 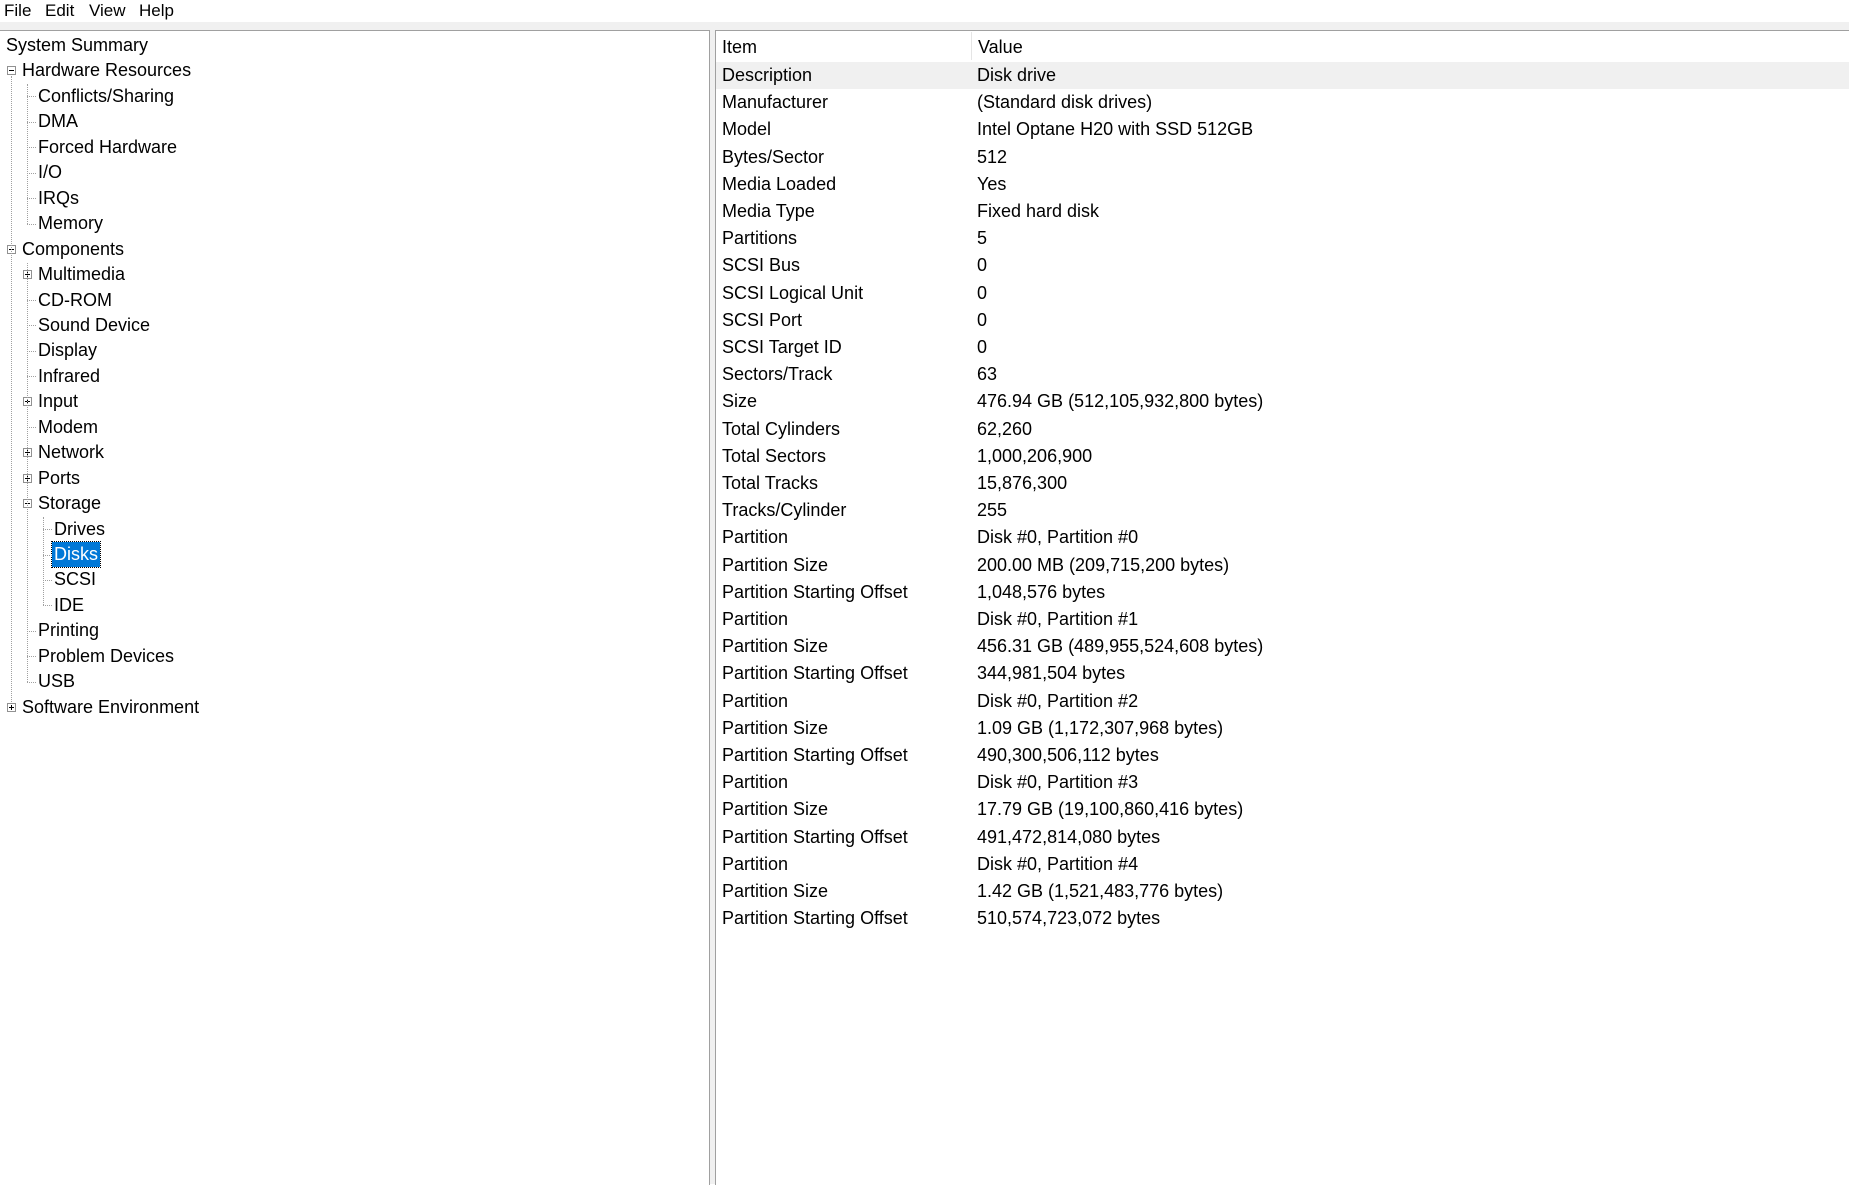 What do you see at coordinates (982, 347) in the screenshot?
I see `value-cell: 0` at bounding box center [982, 347].